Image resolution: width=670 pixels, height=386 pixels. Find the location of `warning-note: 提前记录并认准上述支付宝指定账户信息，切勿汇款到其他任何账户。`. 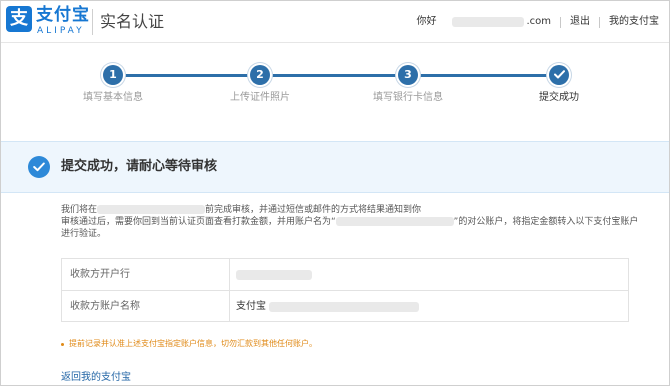

warning-note: 提前记录并认准上述支付宝指定账户信息，切勿汇款到其他任何账户。 is located at coordinates (189, 344).